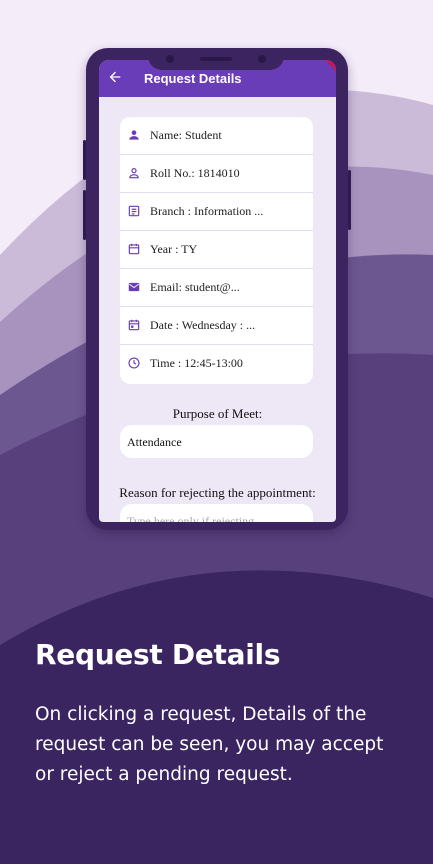 Image resolution: width=433 pixels, height=864 pixels. Describe the element at coordinates (134, 173) in the screenshot. I see `person-outline-icon` at that location.